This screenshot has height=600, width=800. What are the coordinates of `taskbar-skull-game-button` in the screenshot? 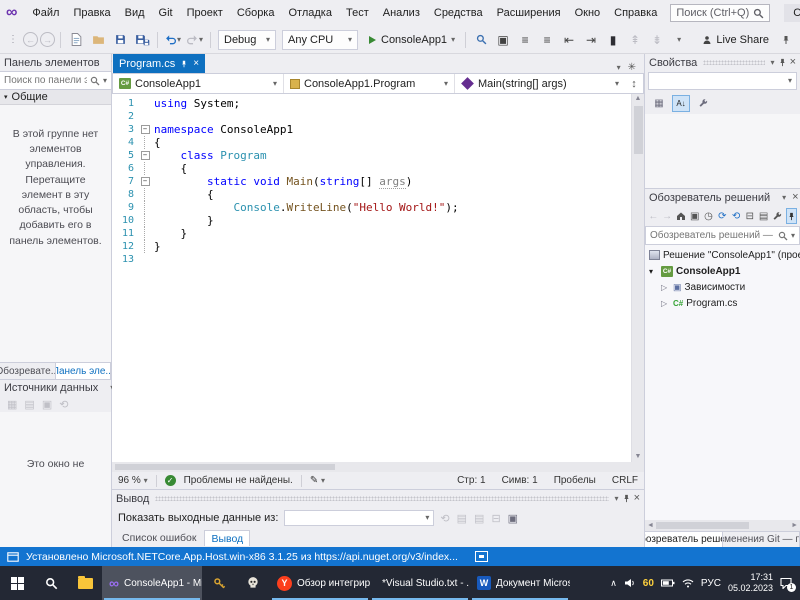 It's located at (253, 583).